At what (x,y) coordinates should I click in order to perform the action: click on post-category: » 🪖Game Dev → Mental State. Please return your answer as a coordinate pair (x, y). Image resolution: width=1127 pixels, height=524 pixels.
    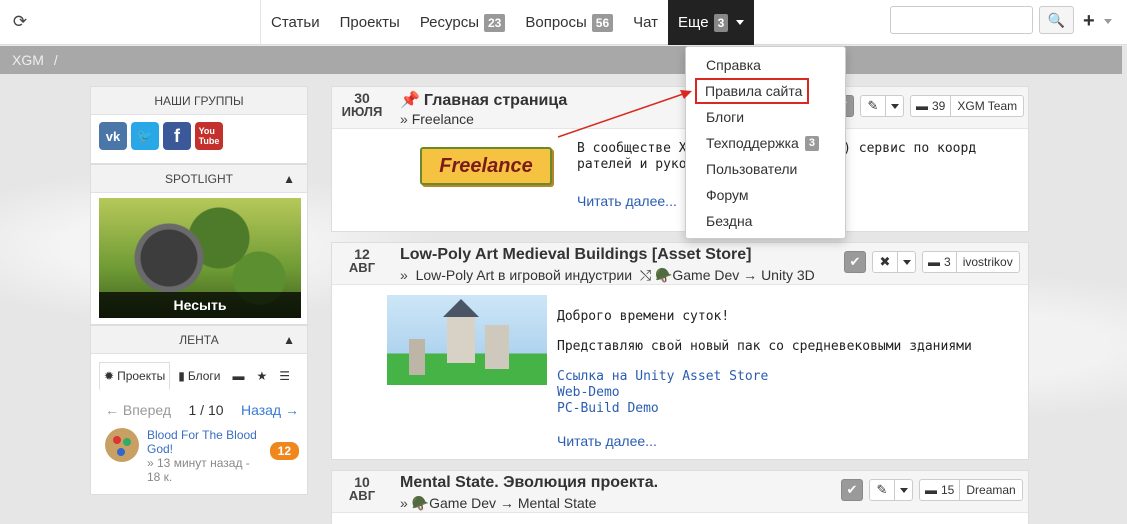
    Looking at the image, I should click on (498, 503).